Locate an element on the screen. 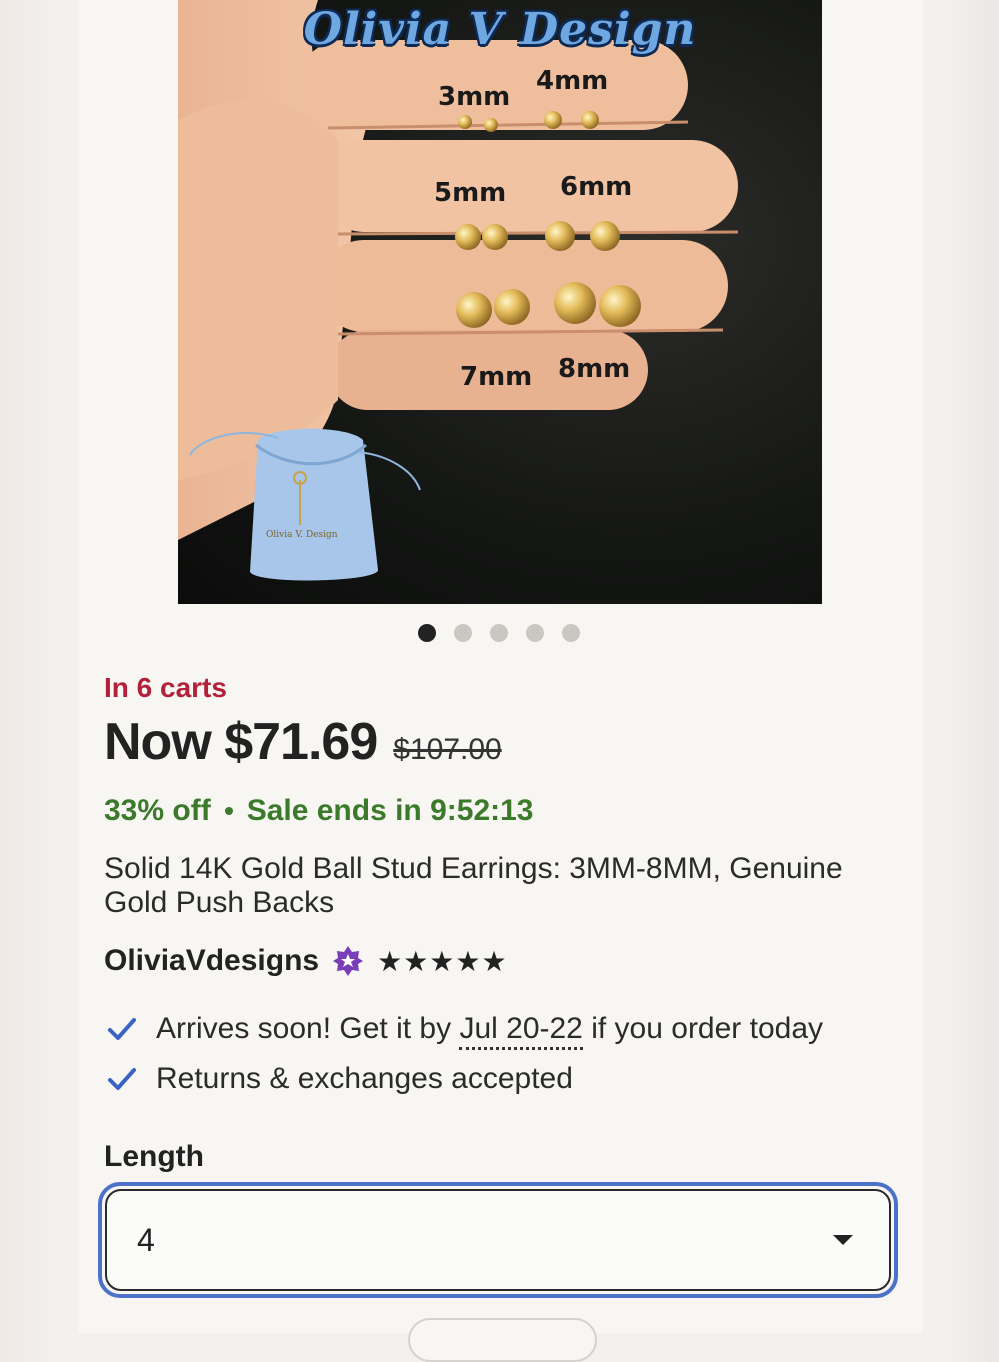 The image size is (999, 1362). sale-countdown: Sale ends in 9:52:13 is located at coordinates (390, 810).